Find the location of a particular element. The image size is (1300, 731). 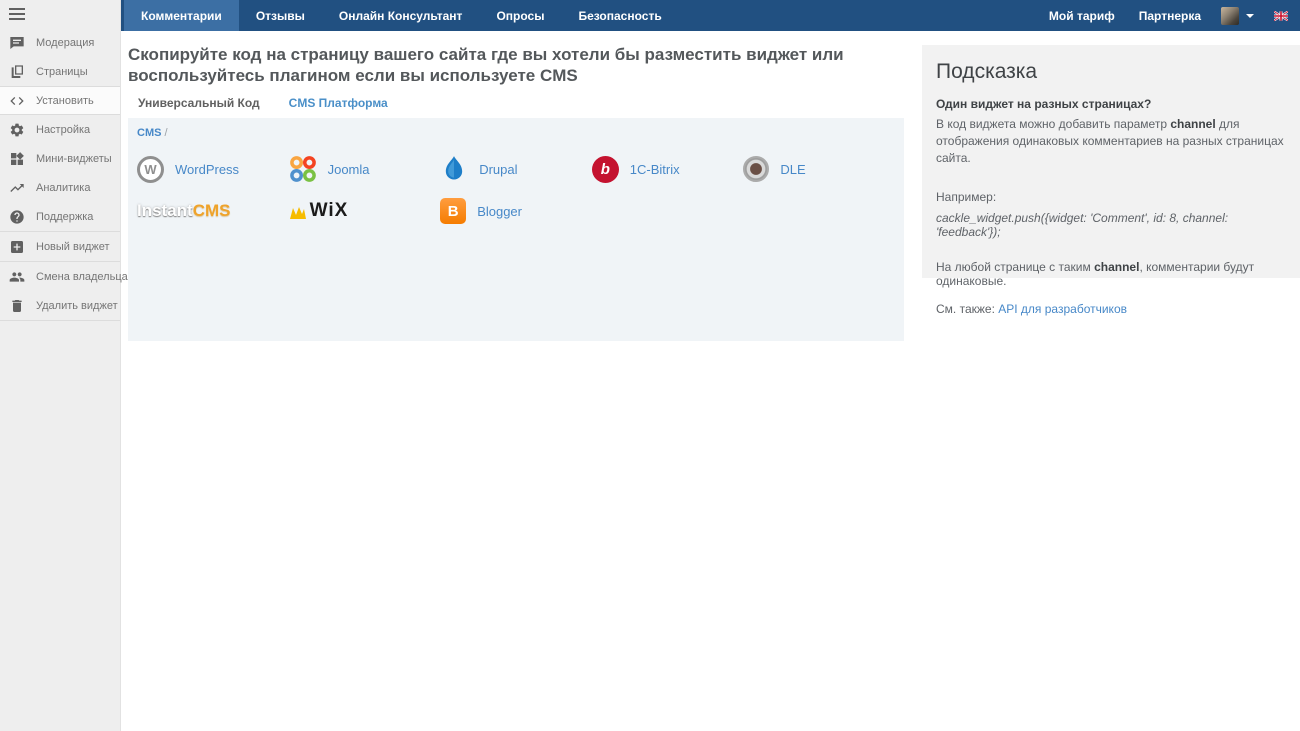

help-icon is located at coordinates (17, 217).